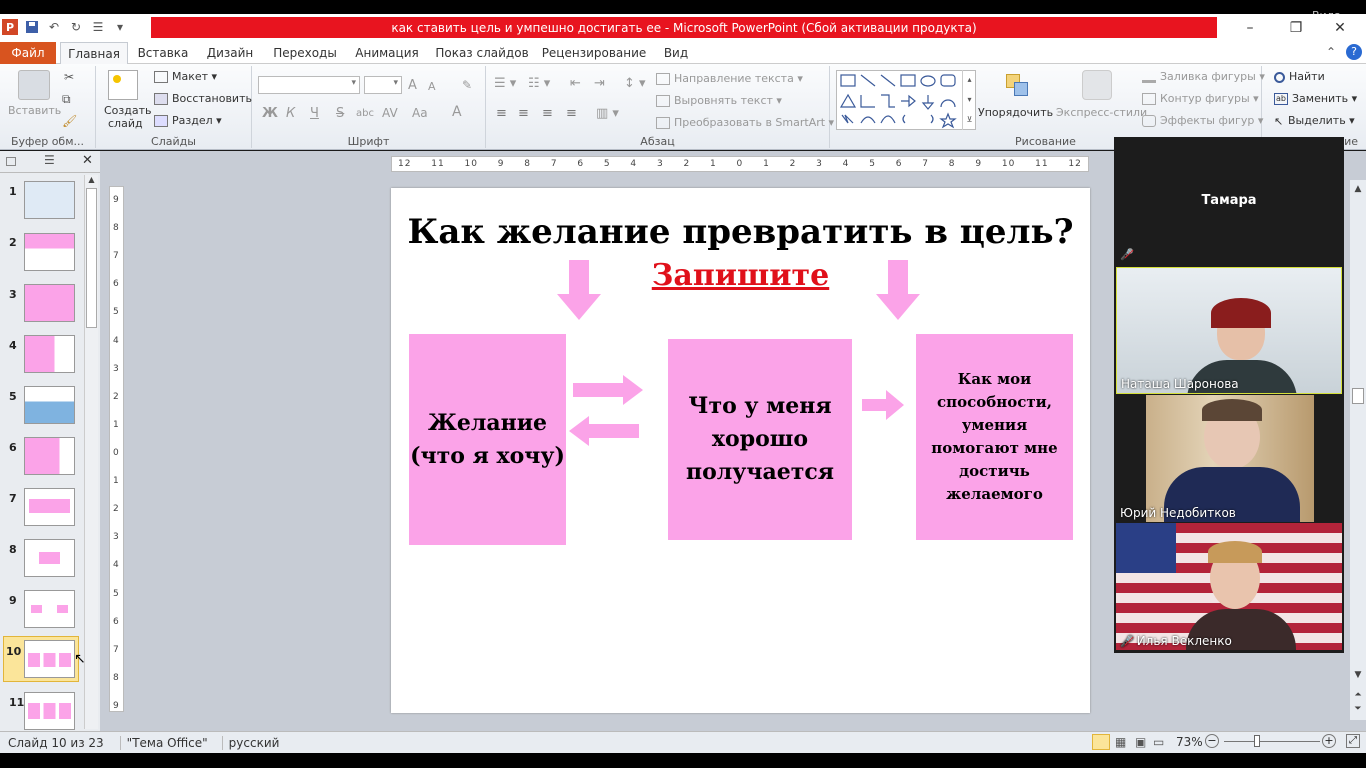  Describe the element at coordinates (1120, 742) in the screenshot. I see `slide-sorter-icon: ▦` at that location.